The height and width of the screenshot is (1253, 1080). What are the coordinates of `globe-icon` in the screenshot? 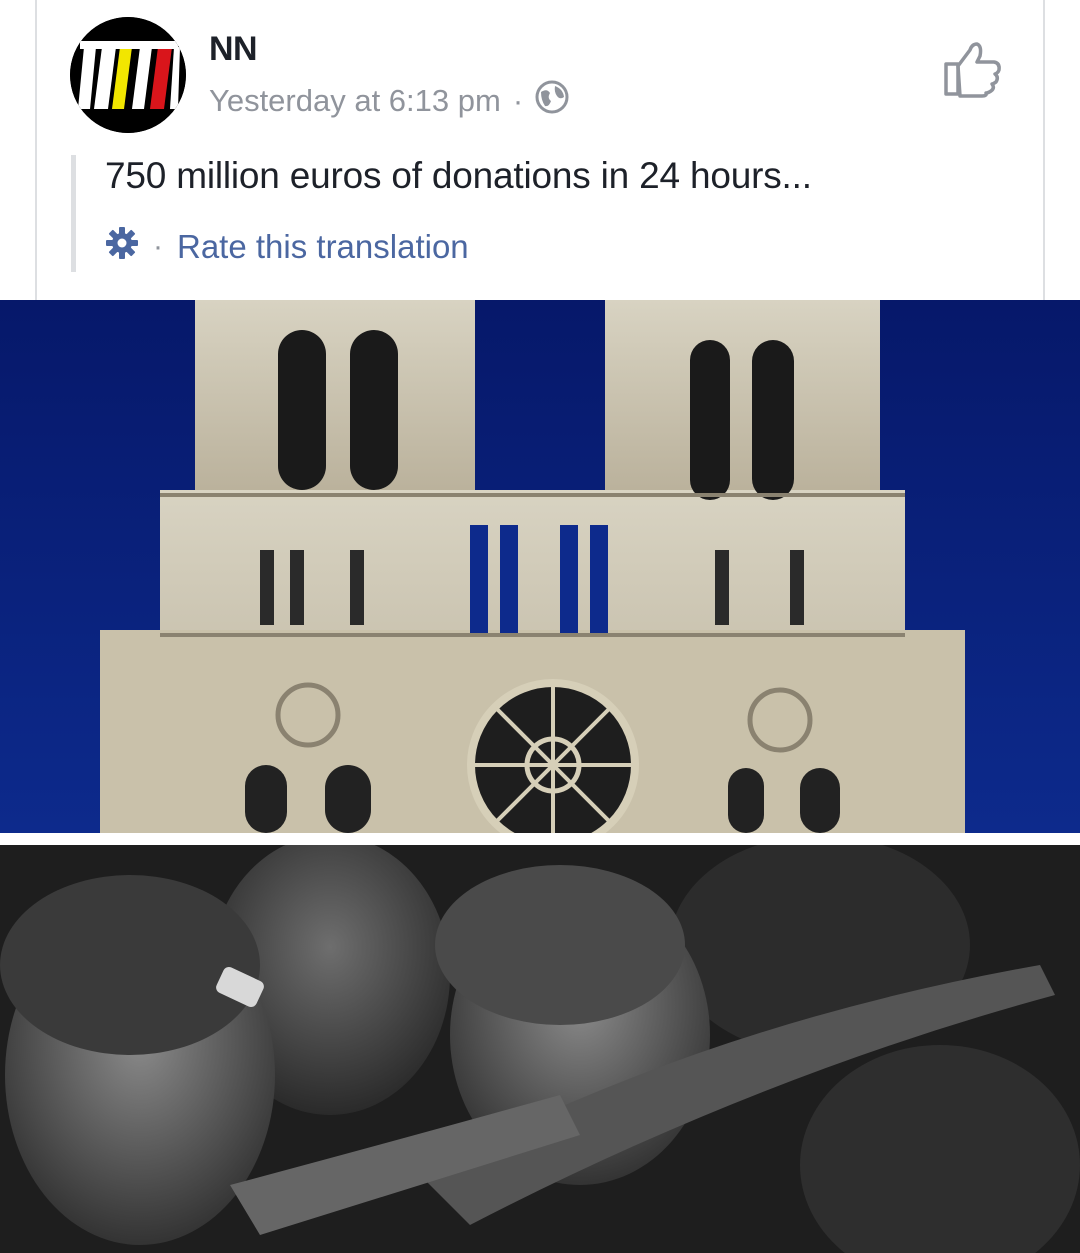 It's located at (552, 101).